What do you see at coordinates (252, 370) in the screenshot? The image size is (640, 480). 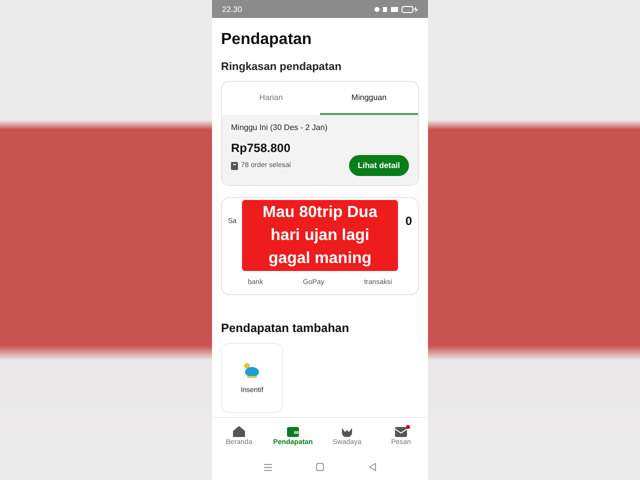 I see `piggy-bank-icon` at bounding box center [252, 370].